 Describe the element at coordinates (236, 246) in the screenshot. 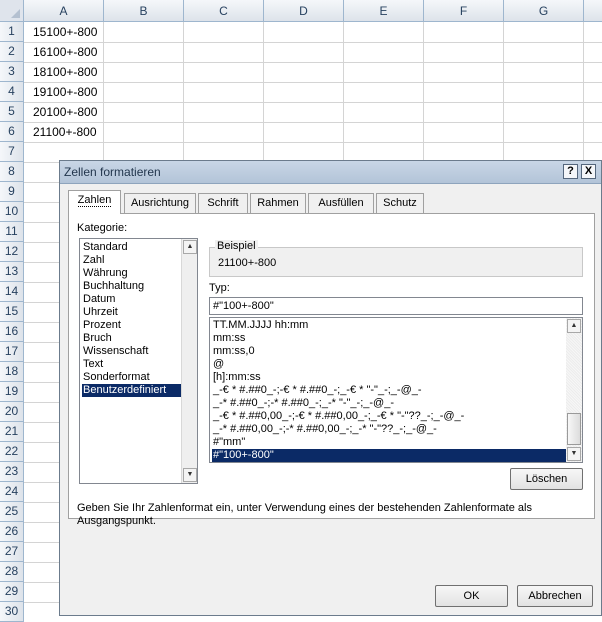

I see `sample-label: Beispiel` at that location.